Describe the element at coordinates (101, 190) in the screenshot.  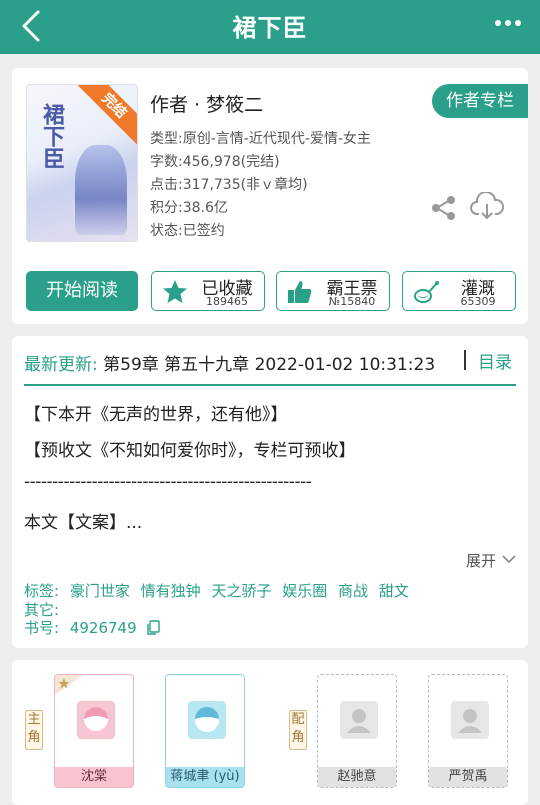
I see `cover-figure` at that location.